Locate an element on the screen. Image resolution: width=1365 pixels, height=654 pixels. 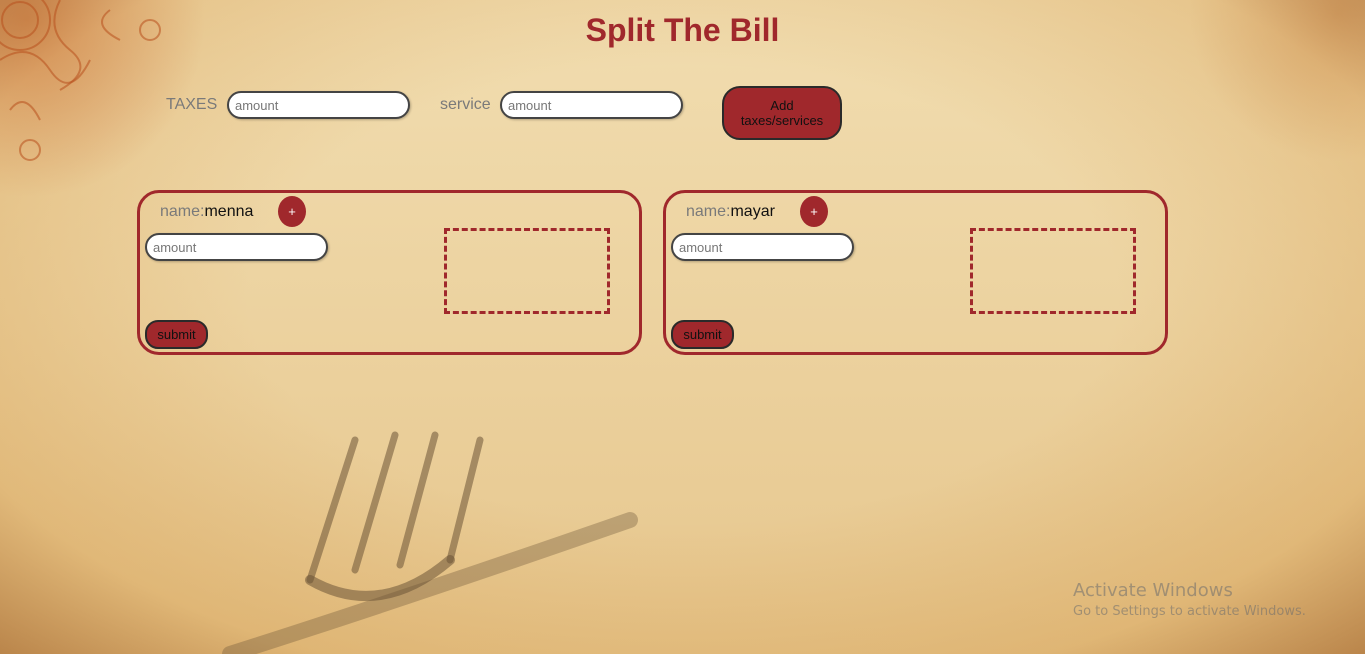
fork-background-image is located at coordinates (430, 542).